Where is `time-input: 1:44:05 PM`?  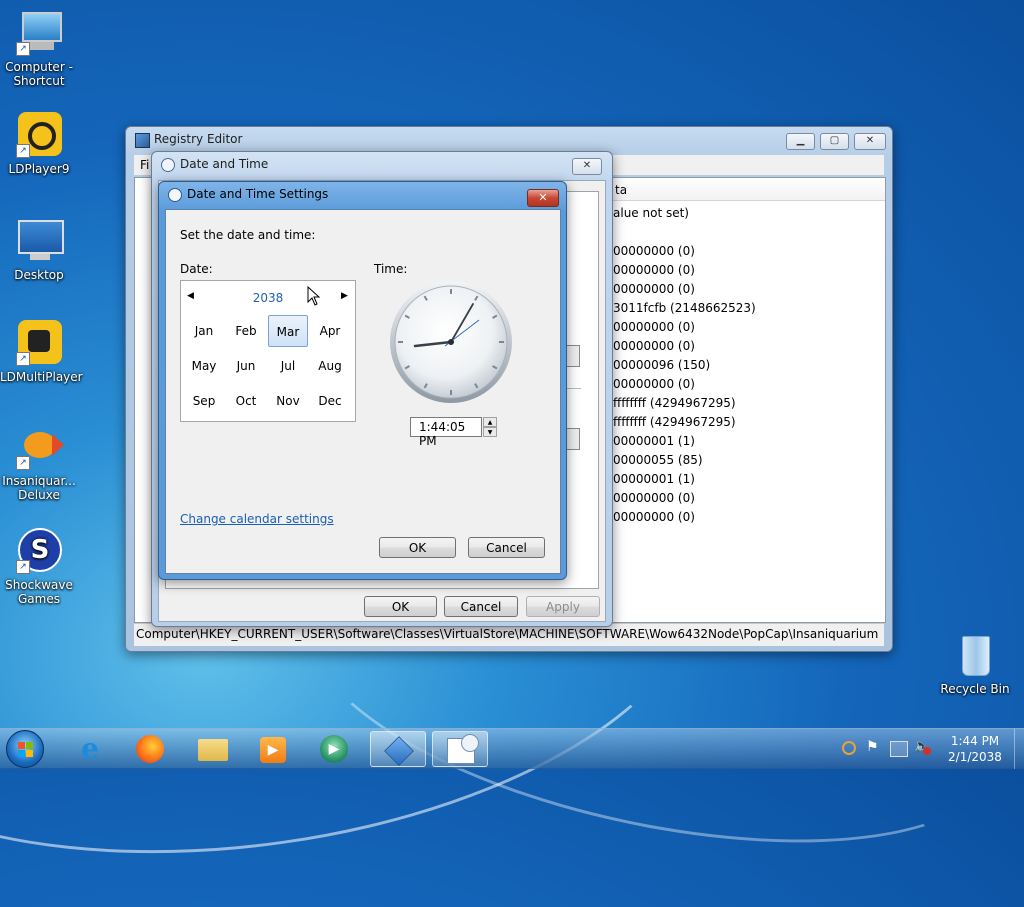
time-input: 1:44:05 PM is located at coordinates (446, 432).